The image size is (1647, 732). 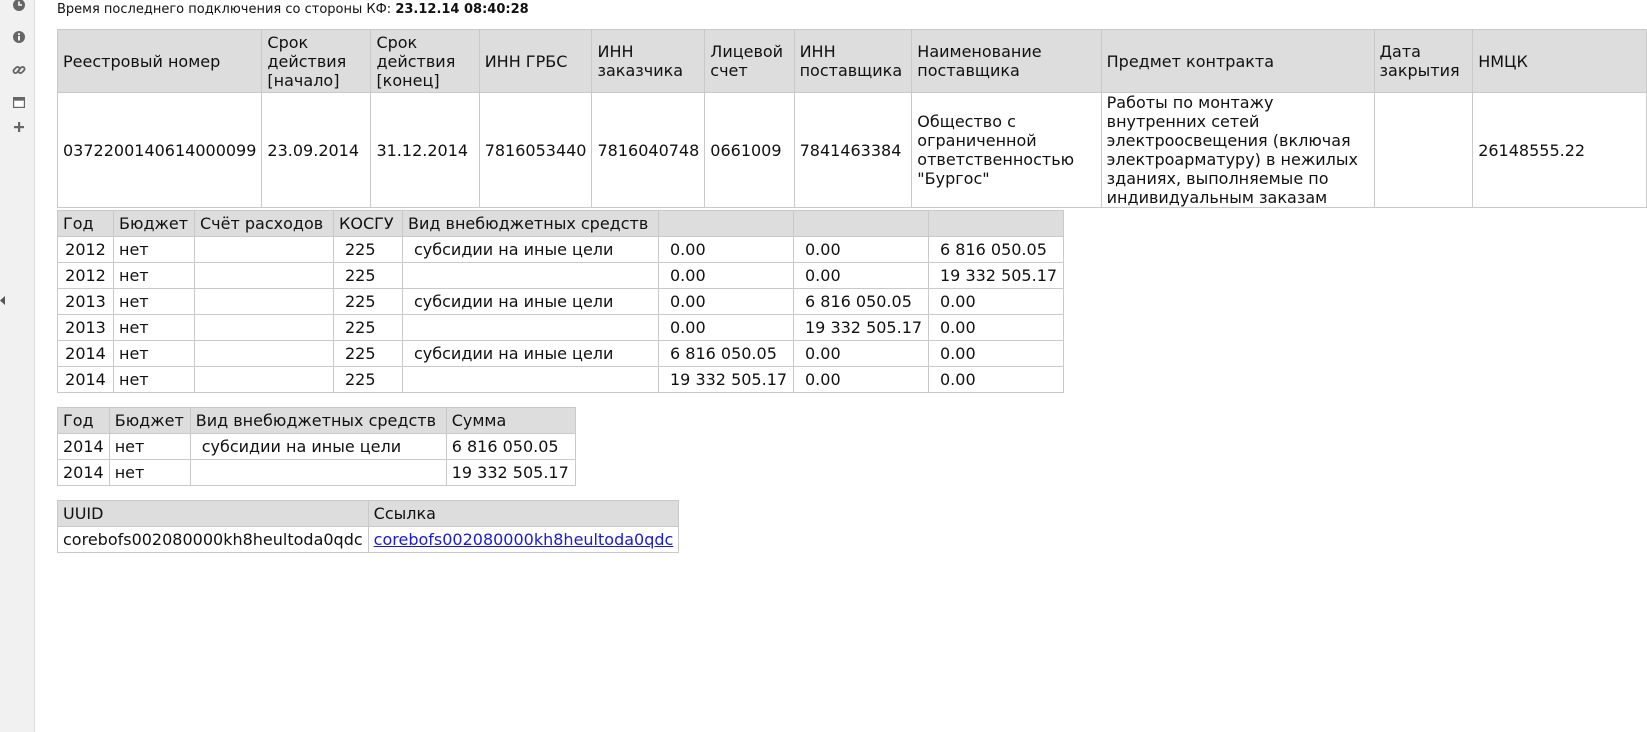 I want to click on header-supplier-name: Наименование поставщика, so click(x=1006, y=61).